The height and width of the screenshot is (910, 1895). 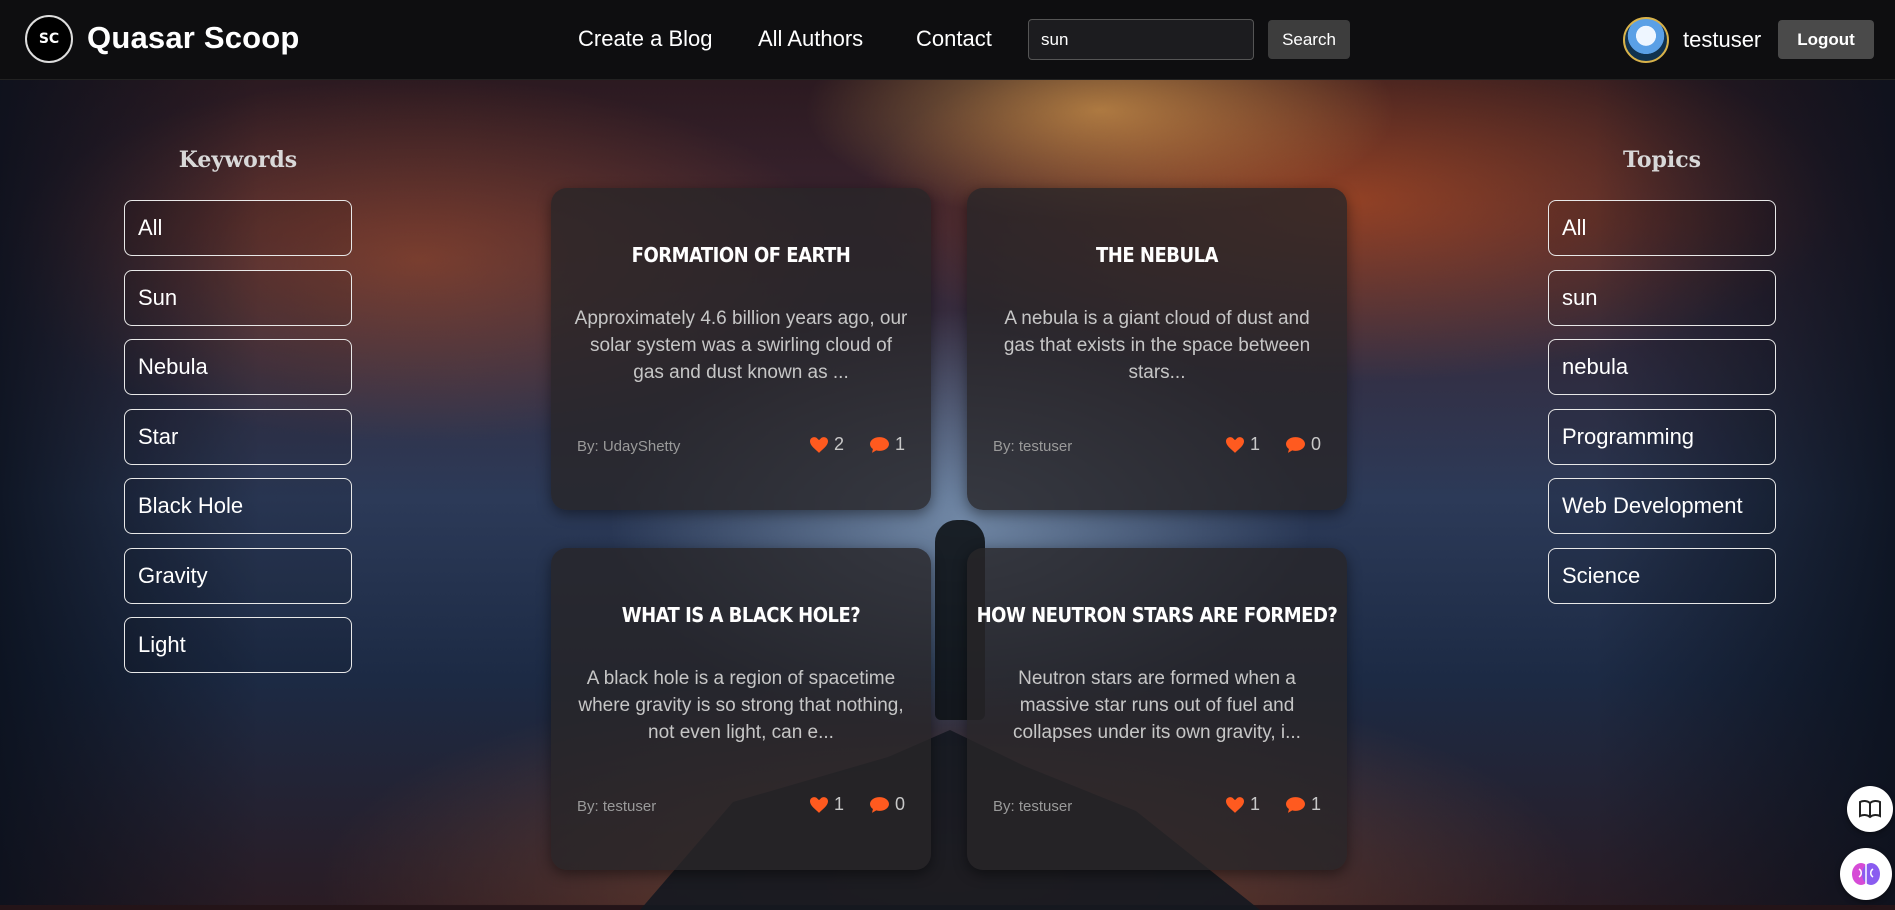 I want to click on search-input, so click(x=1141, y=39).